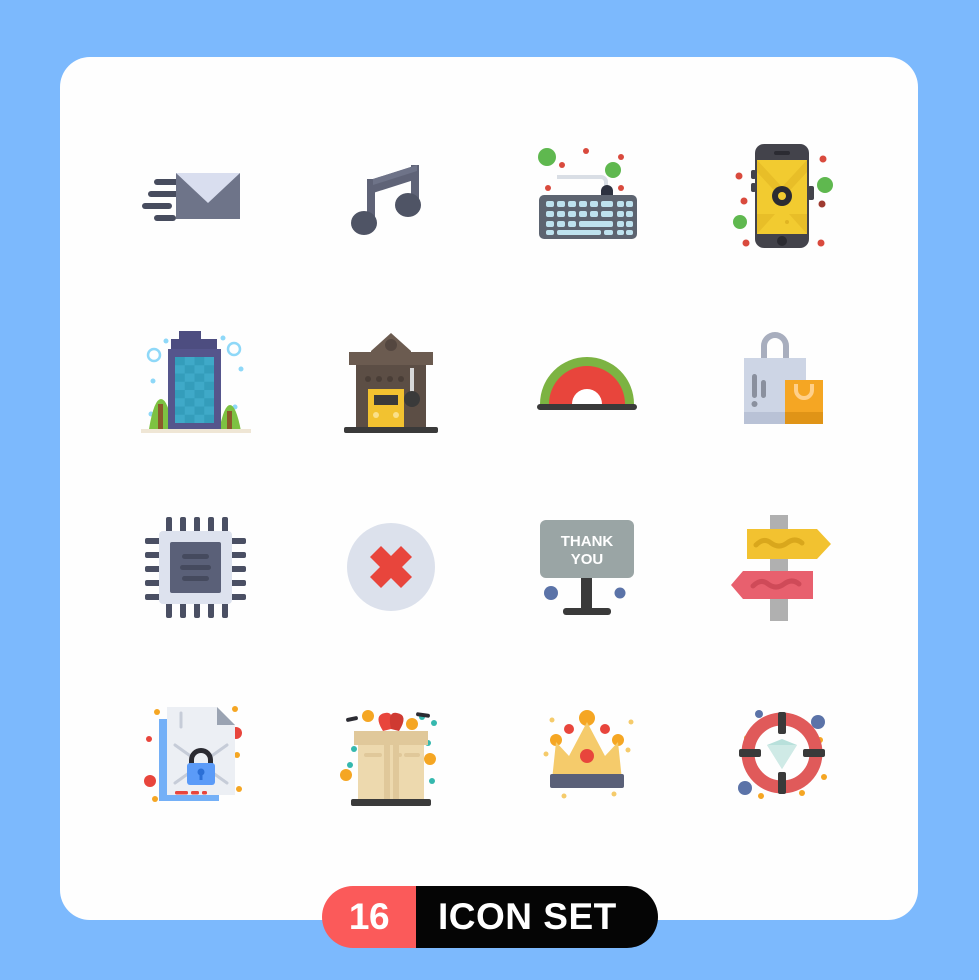 This screenshot has width=979, height=980. I want to click on icon-set-badge: 16 ICON SET, so click(490, 917).